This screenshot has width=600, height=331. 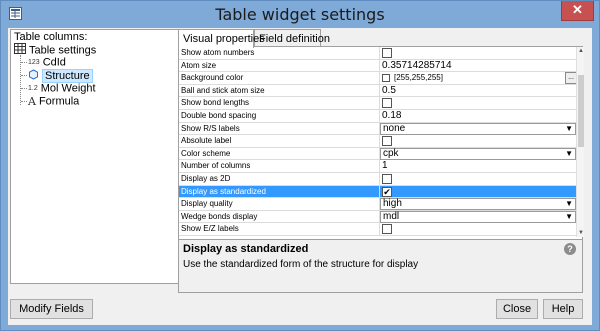 What do you see at coordinates (478, 128) in the screenshot?
I see `property-dropdown: none ▼` at bounding box center [478, 128].